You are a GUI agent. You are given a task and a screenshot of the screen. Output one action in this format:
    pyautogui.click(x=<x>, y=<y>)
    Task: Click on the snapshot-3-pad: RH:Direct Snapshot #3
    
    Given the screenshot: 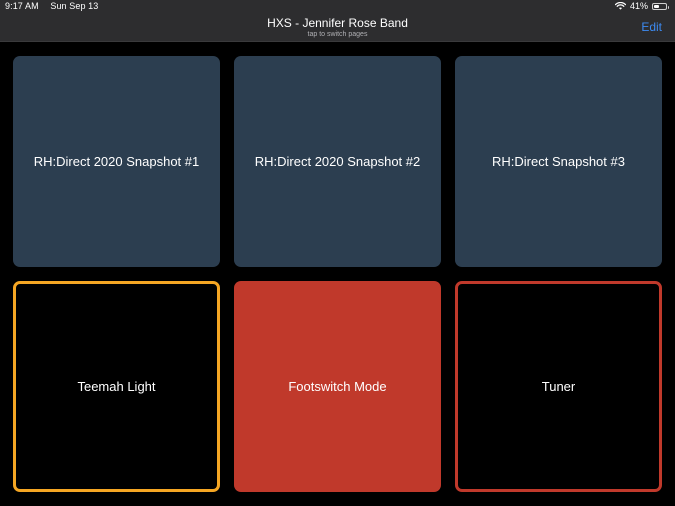 What is the action you would take?
    pyautogui.click(x=558, y=161)
    